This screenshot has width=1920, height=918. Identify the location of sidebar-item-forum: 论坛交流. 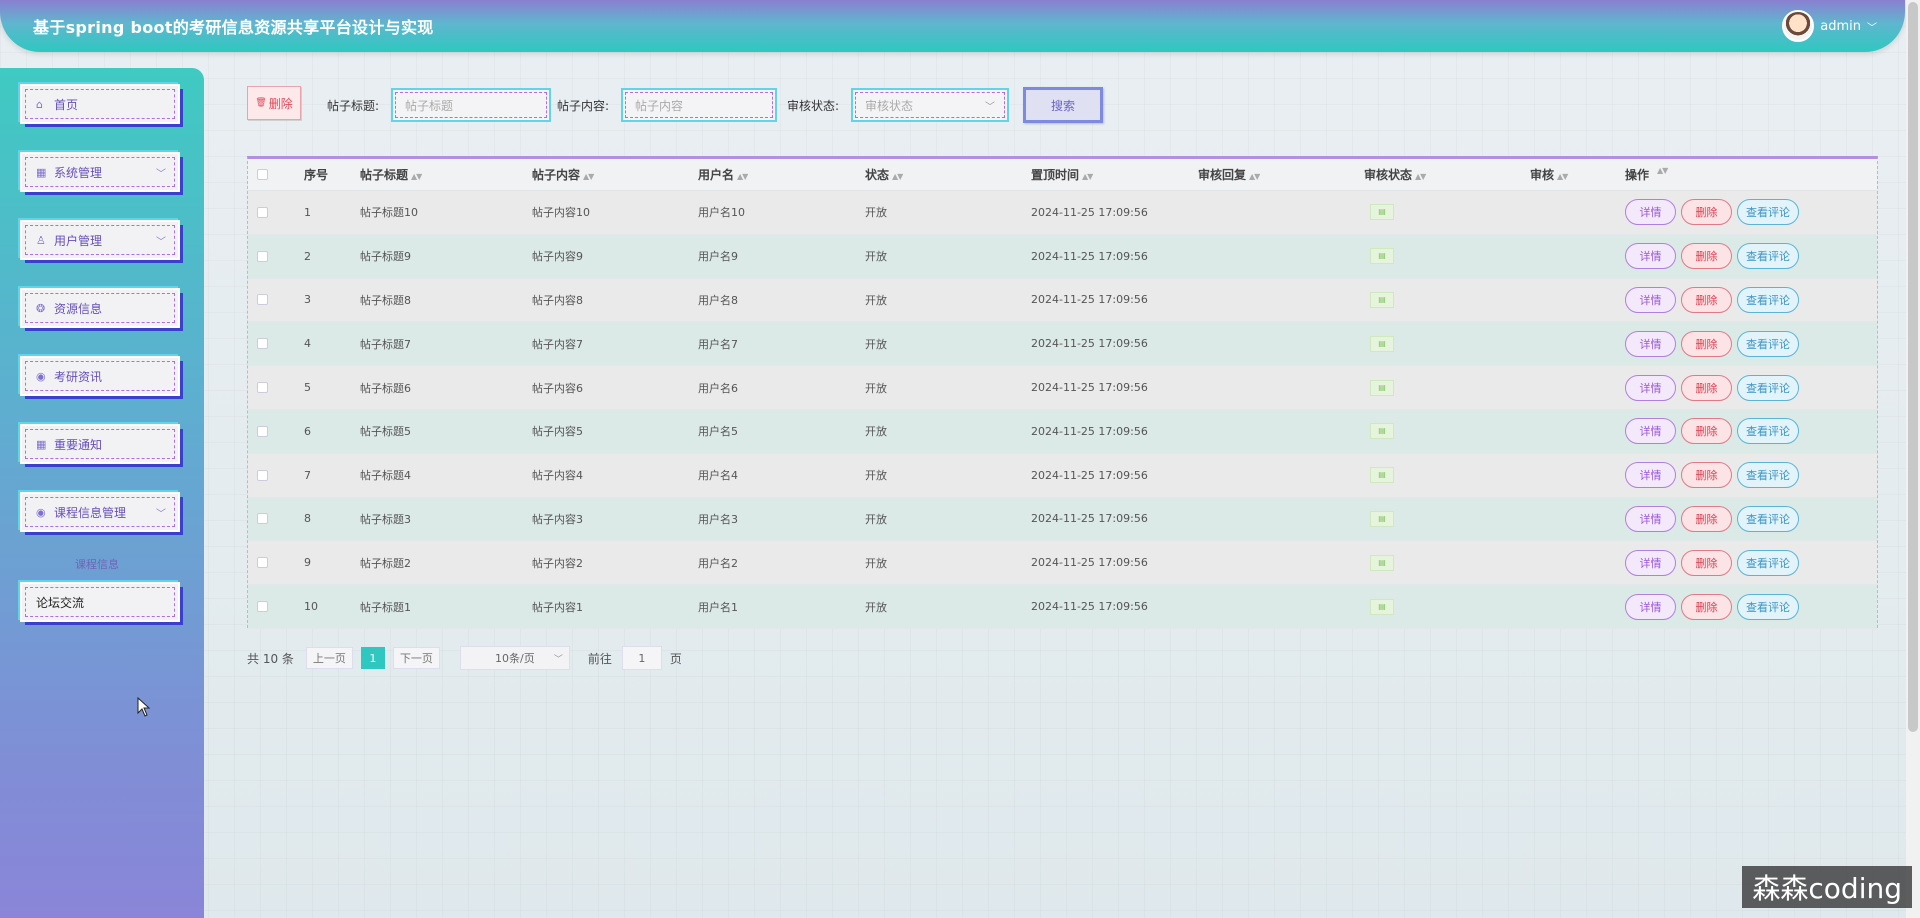
(100, 602).